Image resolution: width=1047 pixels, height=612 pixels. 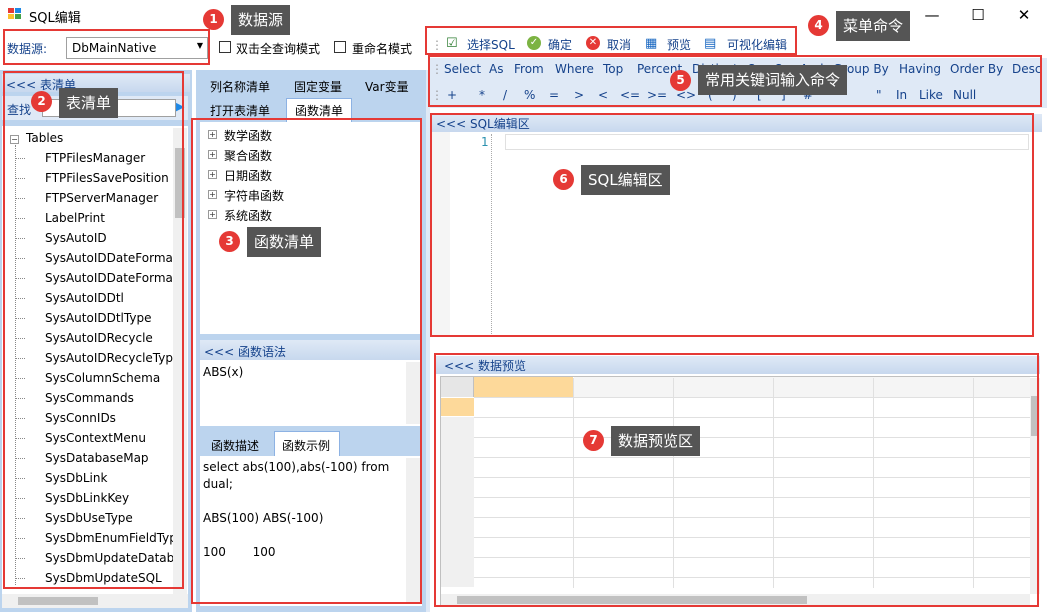 I want to click on table-list-item: SysDbmEnumFieldTyp, so click(x=111, y=538).